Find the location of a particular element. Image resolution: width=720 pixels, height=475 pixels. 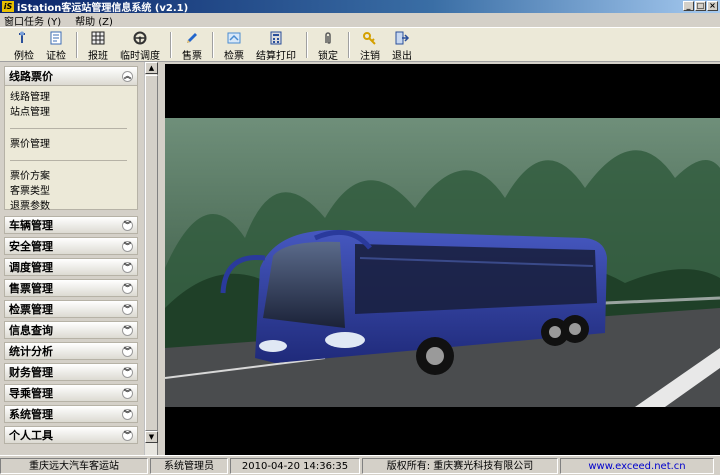

nav-item-station-management: 站点管理 is located at coordinates (73, 112).